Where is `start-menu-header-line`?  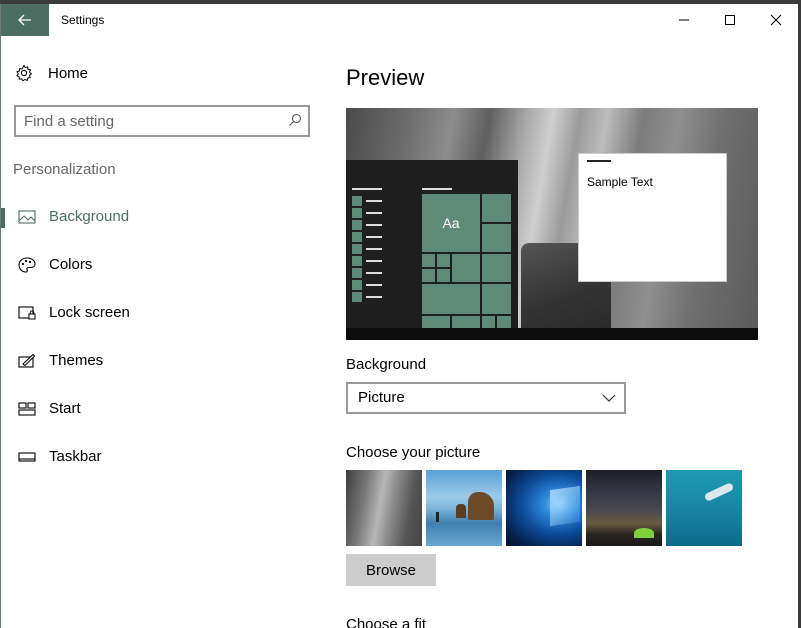 start-menu-header-line is located at coordinates (367, 189).